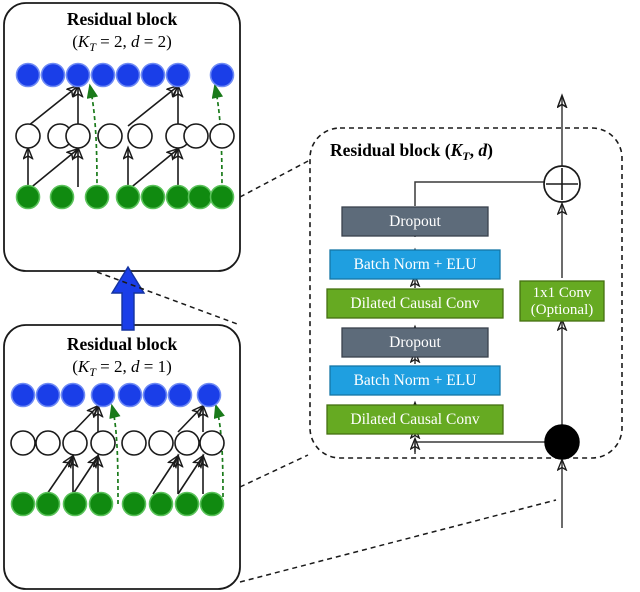  What do you see at coordinates (122, 19) in the screenshot?
I see `block-title-d2: Residual block` at bounding box center [122, 19].